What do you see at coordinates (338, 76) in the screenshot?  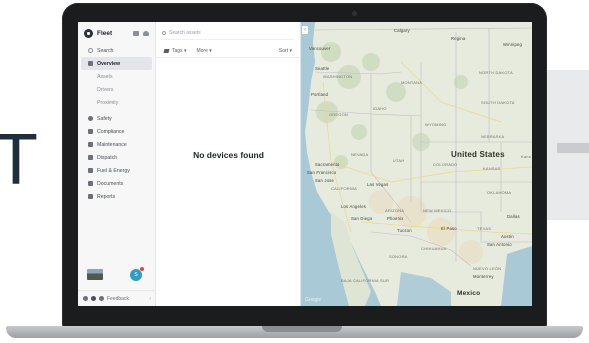 I see `map-label-washington: WASHINGTON` at bounding box center [338, 76].